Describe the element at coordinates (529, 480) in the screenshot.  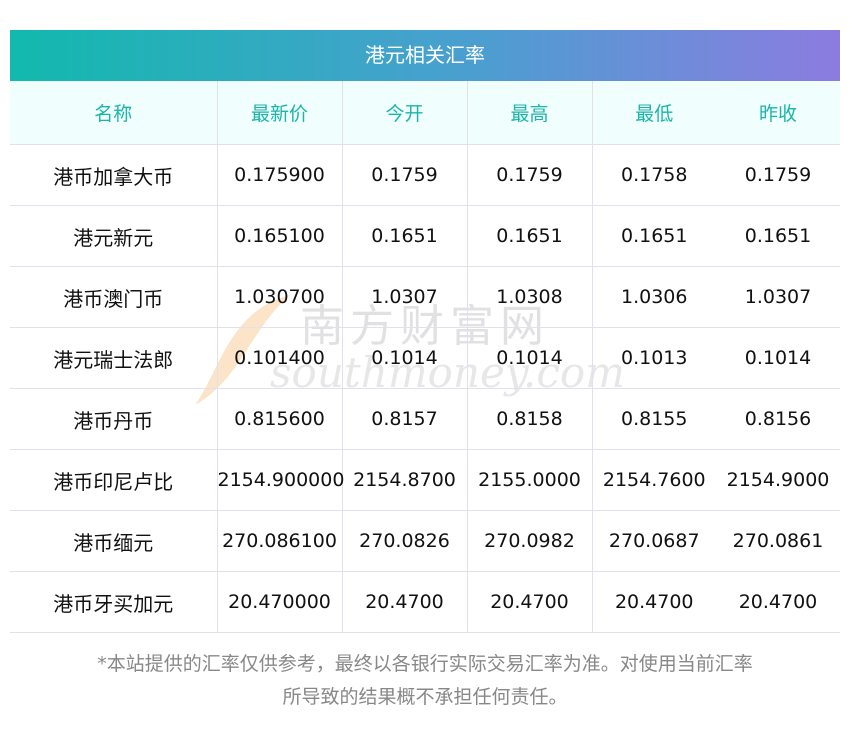
I see `rate-cell: 2155.0000` at that location.